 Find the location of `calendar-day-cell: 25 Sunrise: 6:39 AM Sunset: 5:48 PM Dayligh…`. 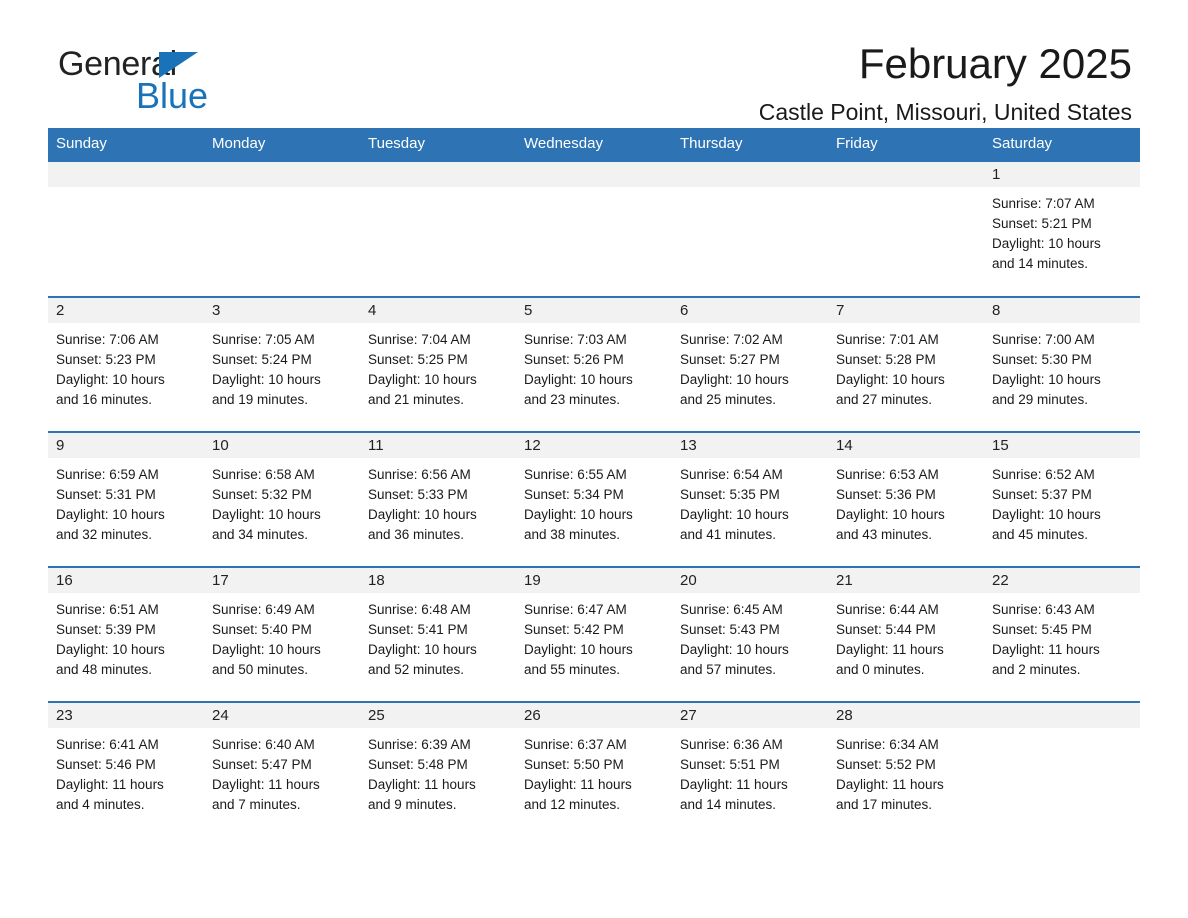

calendar-day-cell: 25 Sunrise: 6:39 AM Sunset: 5:48 PM Dayligh… is located at coordinates (438, 768).